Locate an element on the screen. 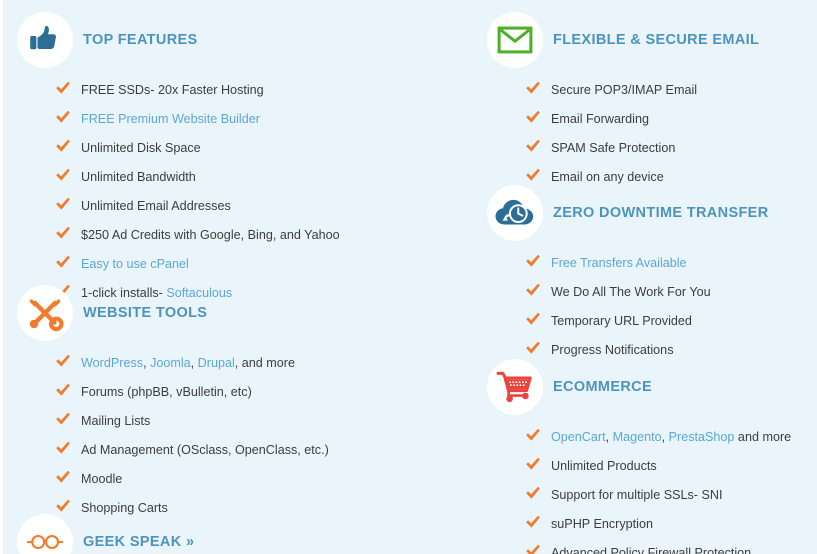  section-header: ECOMMERCE is located at coordinates (639, 387).